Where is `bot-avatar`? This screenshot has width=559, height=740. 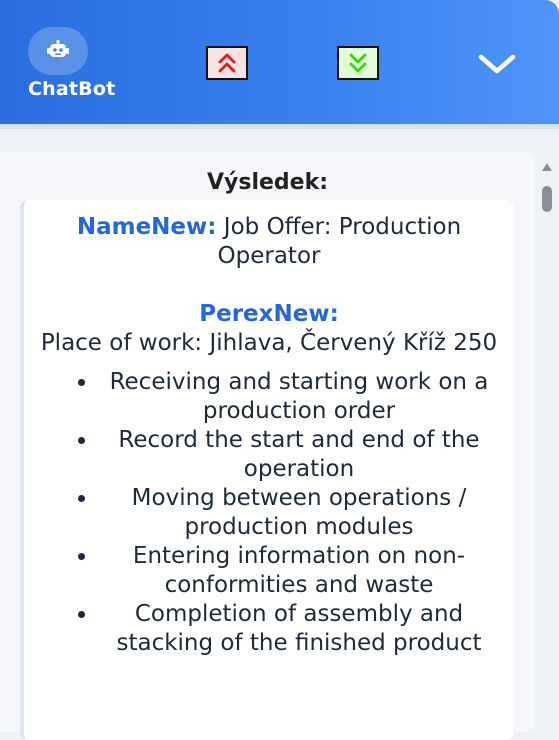
bot-avatar is located at coordinates (58, 51).